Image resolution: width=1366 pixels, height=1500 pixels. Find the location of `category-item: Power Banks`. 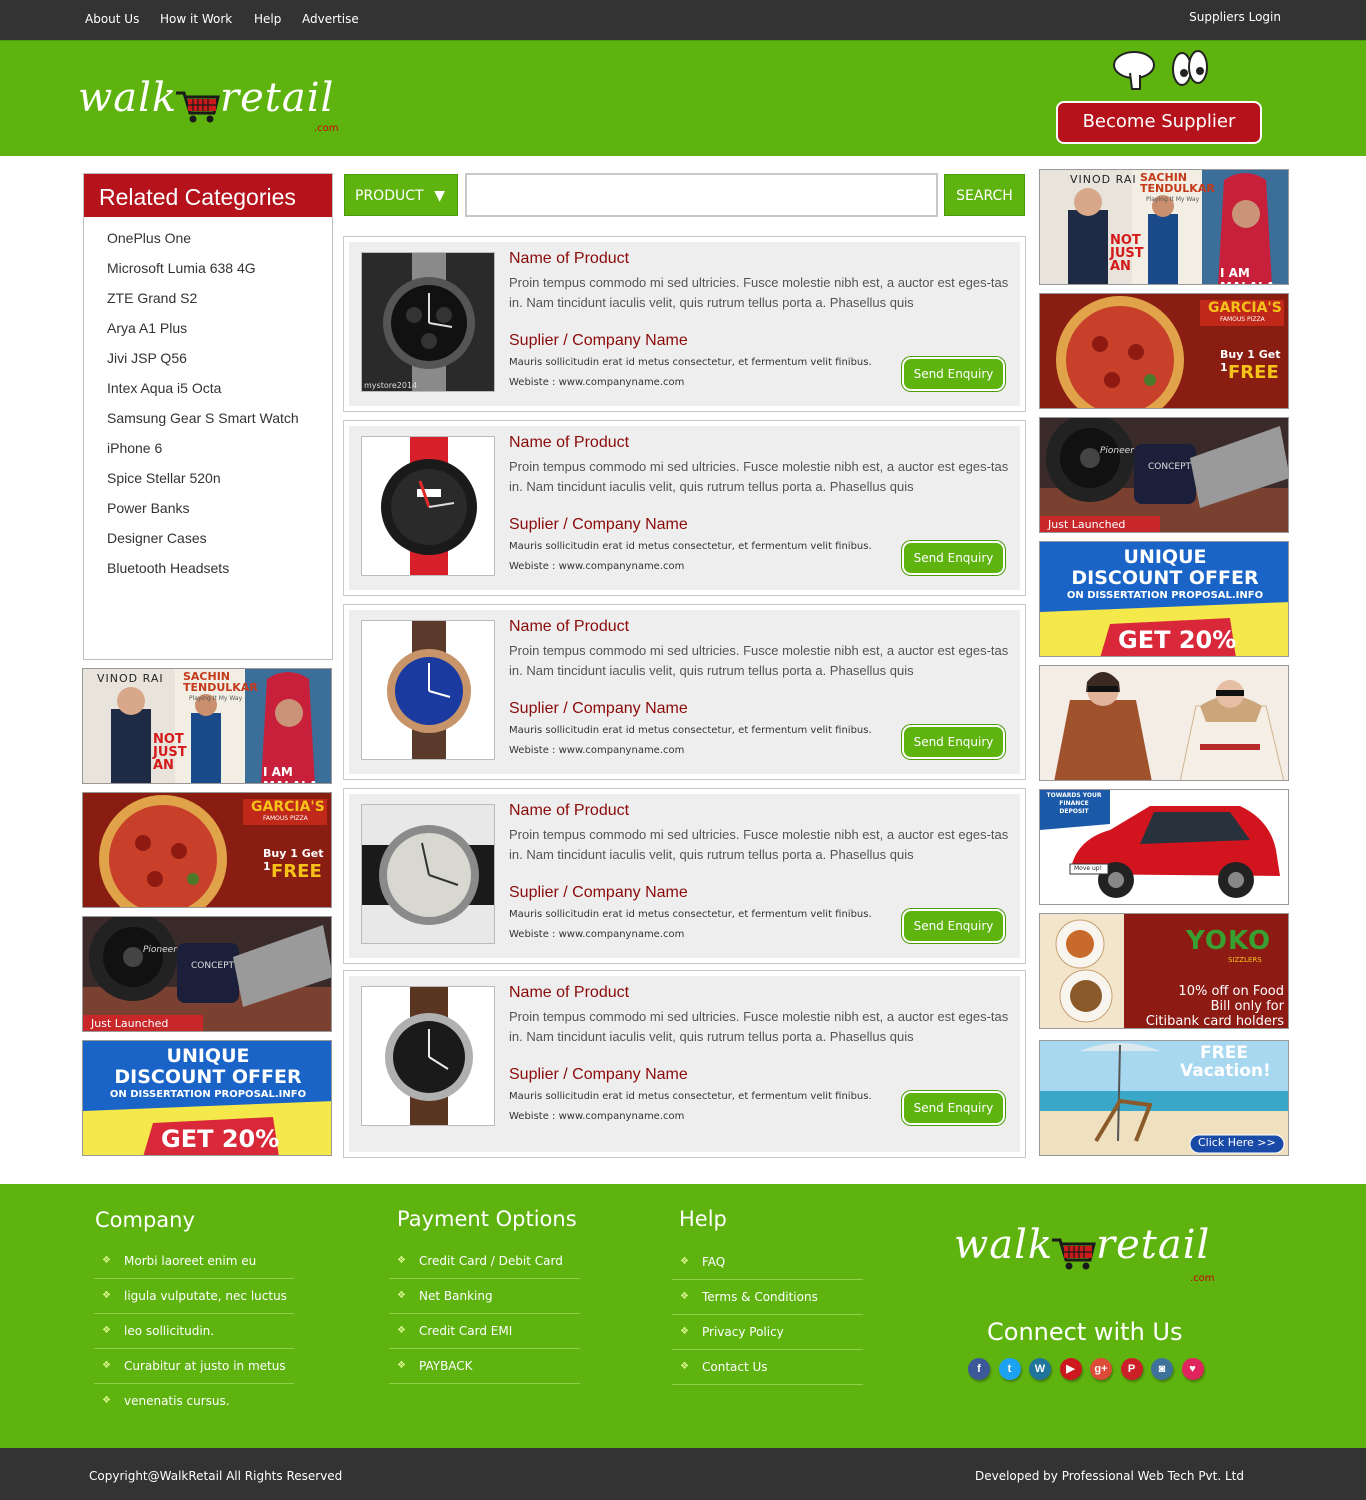

category-item: Power Banks is located at coordinates (208, 511).